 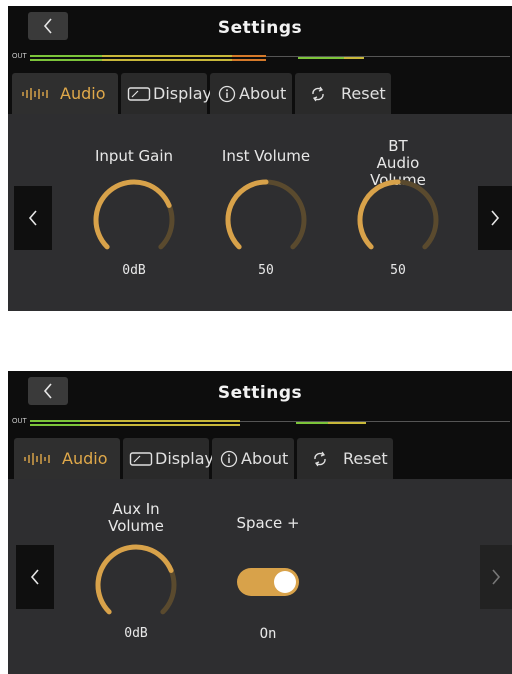 What do you see at coordinates (268, 582) in the screenshot?
I see `space-plus-toggle` at bounding box center [268, 582].